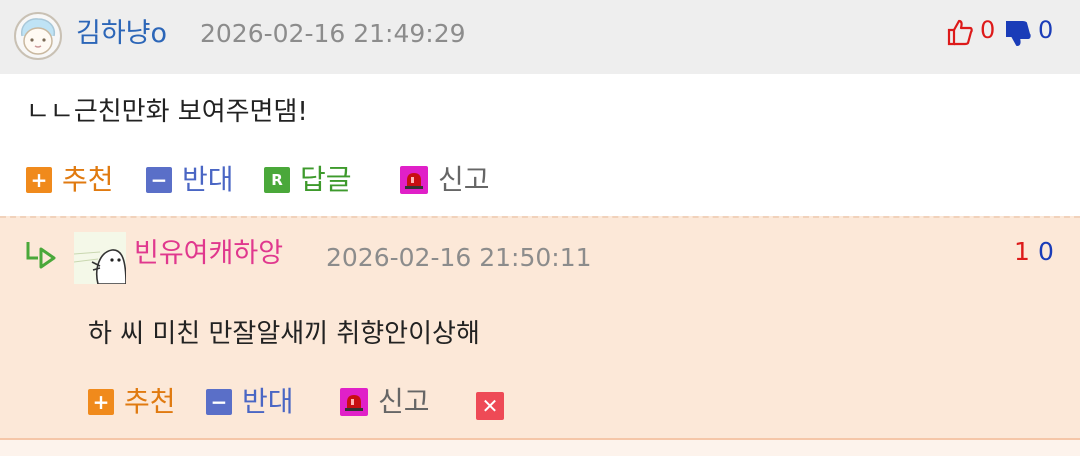 This screenshot has width=1080, height=456. What do you see at coordinates (1046, 251) in the screenshot?
I see `reply-downvote-count: 0` at bounding box center [1046, 251].